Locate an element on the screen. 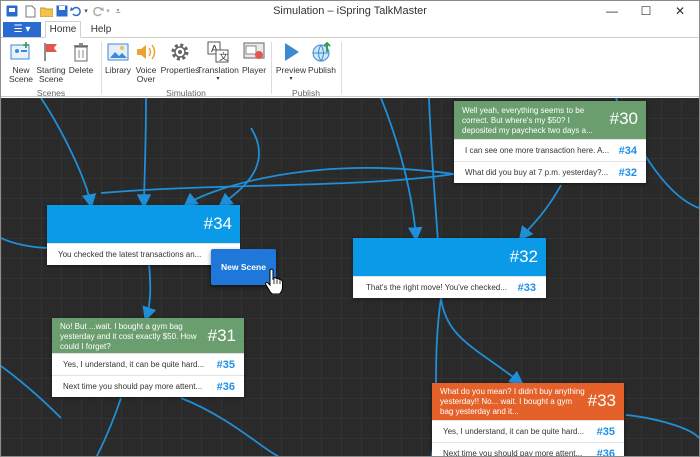 Image resolution: width=700 pixels, height=457 pixels. properties-label: Properties is located at coordinates (180, 70).